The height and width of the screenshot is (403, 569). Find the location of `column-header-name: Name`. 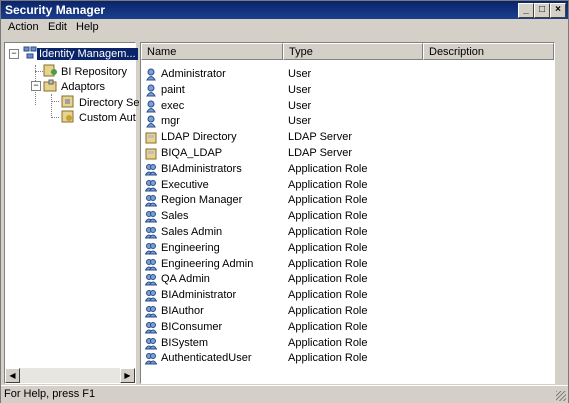

column-header-name: Name is located at coordinates (212, 51).